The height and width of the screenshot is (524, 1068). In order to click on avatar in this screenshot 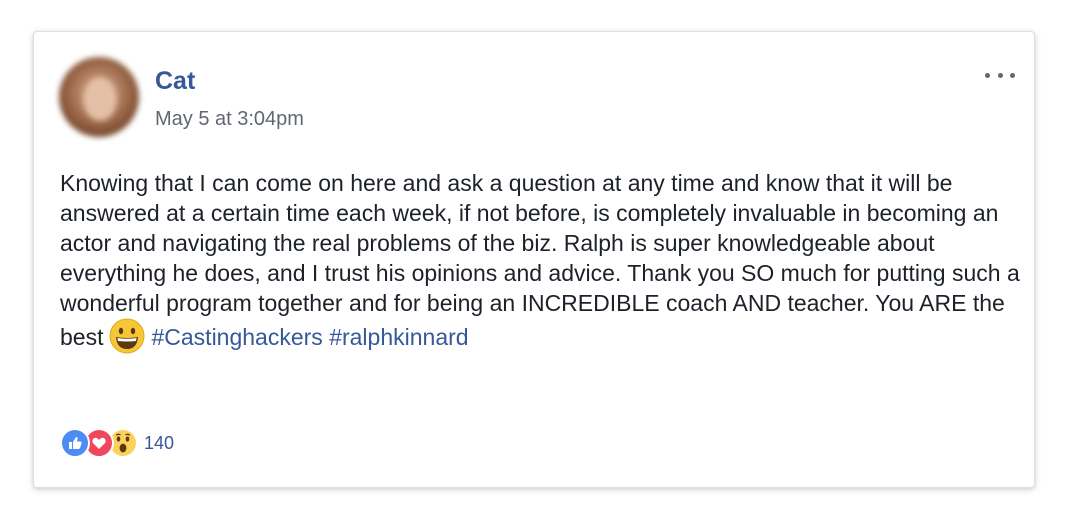, I will do `click(99, 97)`.